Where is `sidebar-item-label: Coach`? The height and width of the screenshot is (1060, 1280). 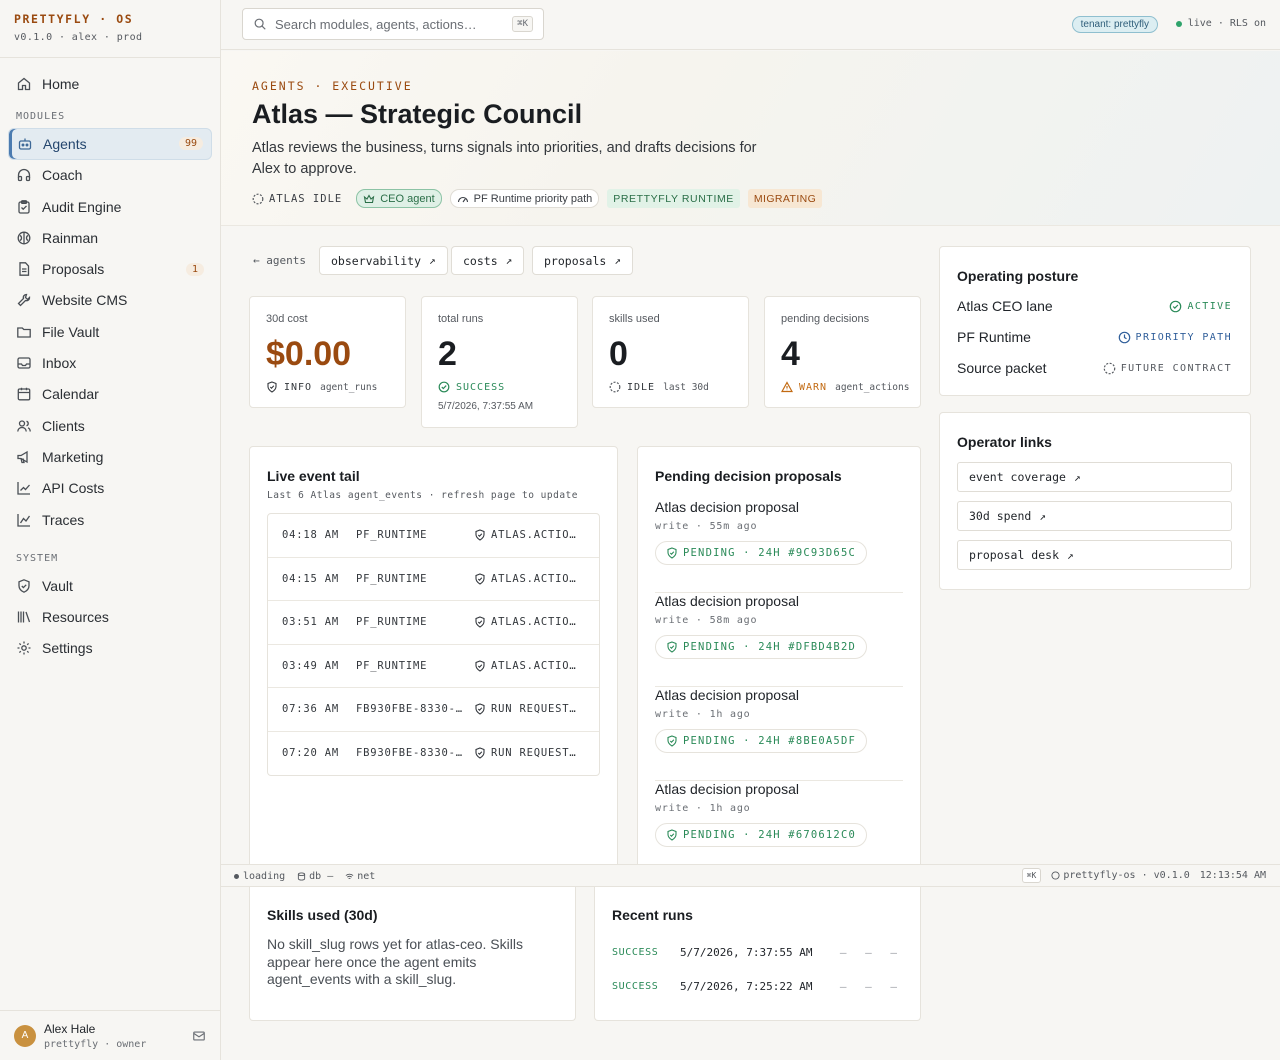 sidebar-item-label: Coach is located at coordinates (62, 175).